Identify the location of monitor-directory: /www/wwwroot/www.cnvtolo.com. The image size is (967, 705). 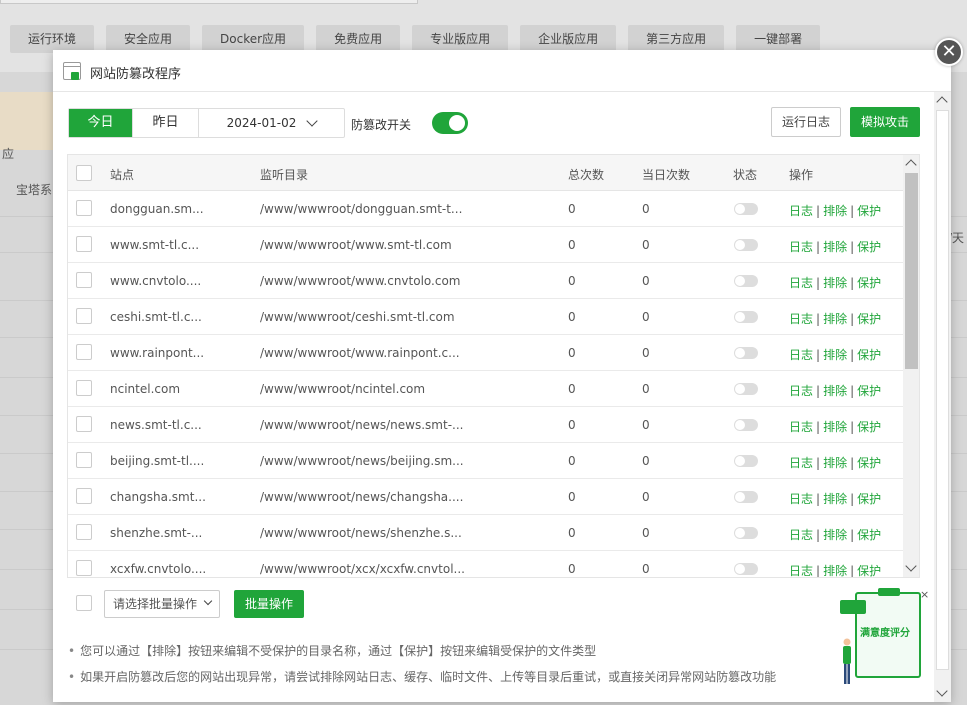
(360, 281).